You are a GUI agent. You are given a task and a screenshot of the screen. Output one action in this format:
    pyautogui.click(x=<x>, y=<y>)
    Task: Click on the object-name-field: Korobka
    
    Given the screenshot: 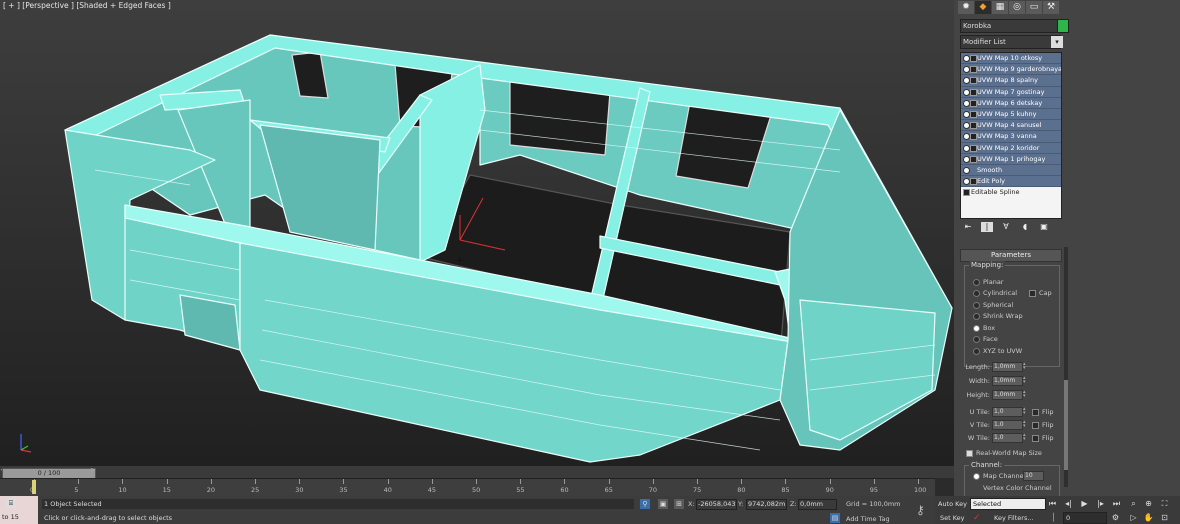 What is the action you would take?
    pyautogui.click(x=1009, y=26)
    